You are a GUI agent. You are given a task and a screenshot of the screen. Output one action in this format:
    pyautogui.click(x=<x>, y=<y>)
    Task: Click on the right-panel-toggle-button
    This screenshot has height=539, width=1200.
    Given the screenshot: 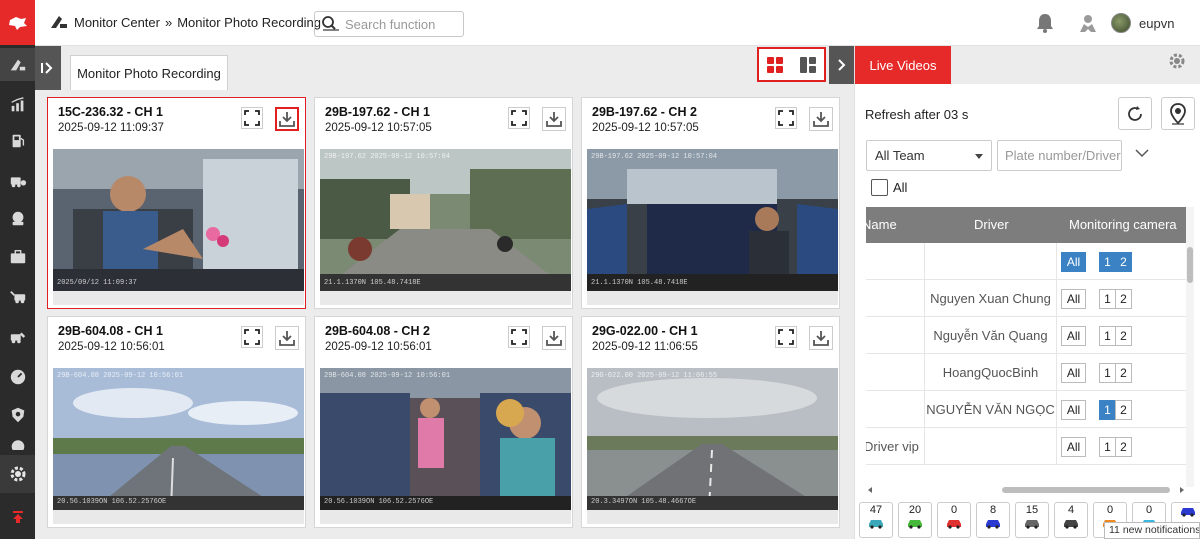 What is the action you would take?
    pyautogui.click(x=841, y=65)
    